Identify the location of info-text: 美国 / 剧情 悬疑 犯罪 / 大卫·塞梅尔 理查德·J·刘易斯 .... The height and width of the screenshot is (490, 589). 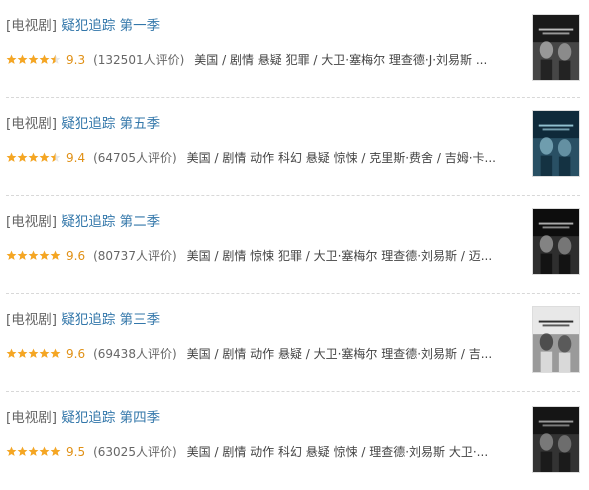
(341, 60).